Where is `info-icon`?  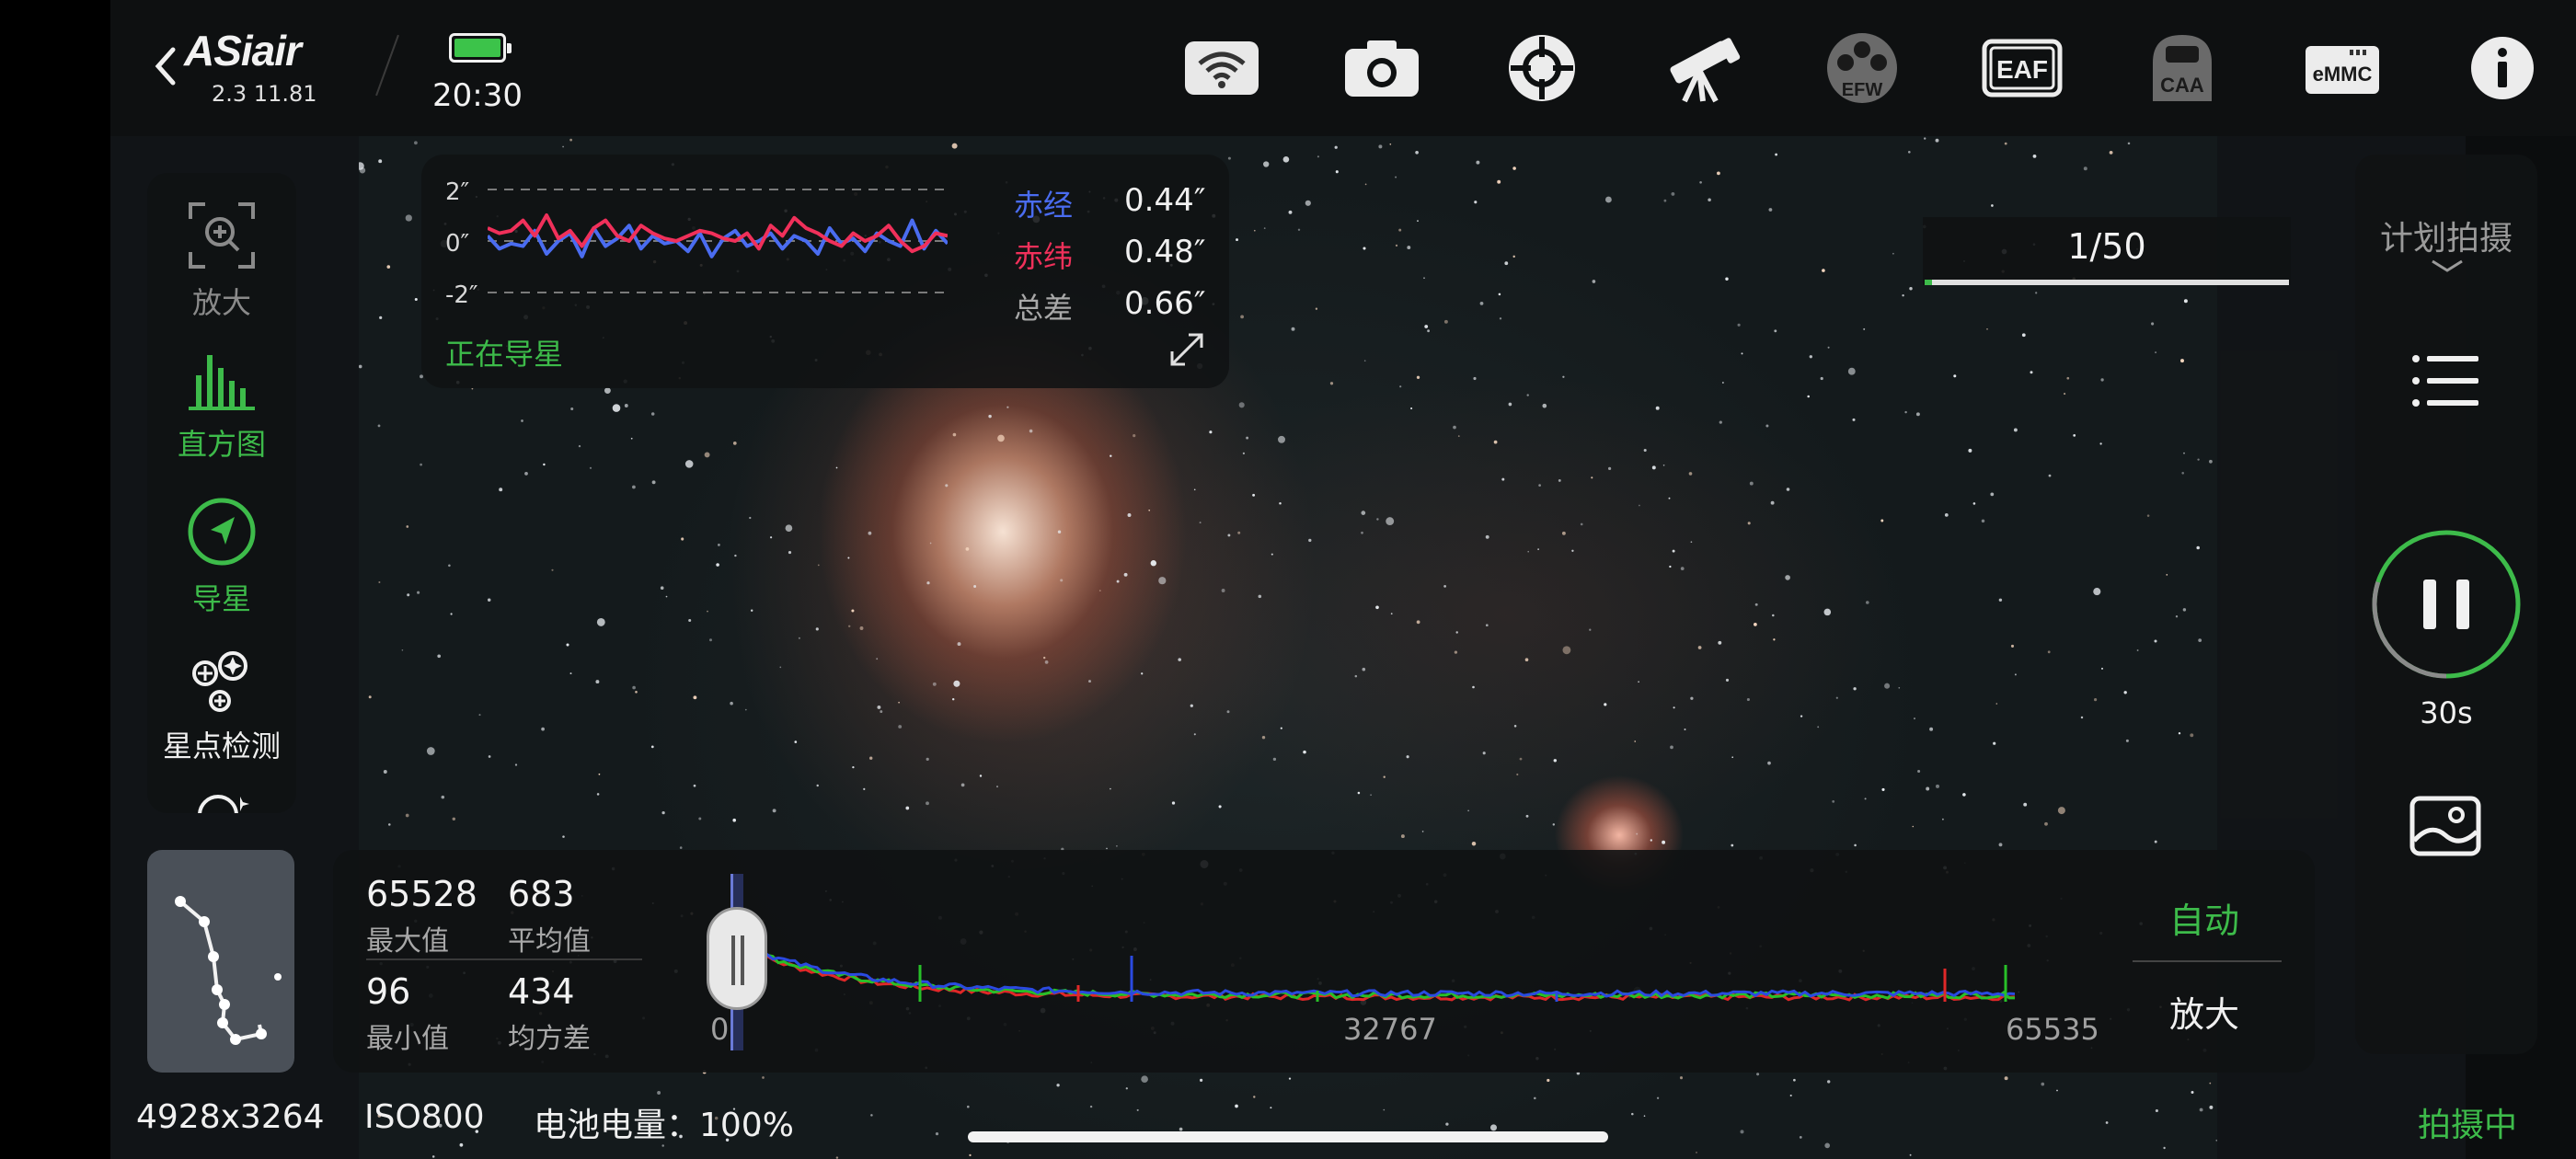
info-icon is located at coordinates (2502, 68).